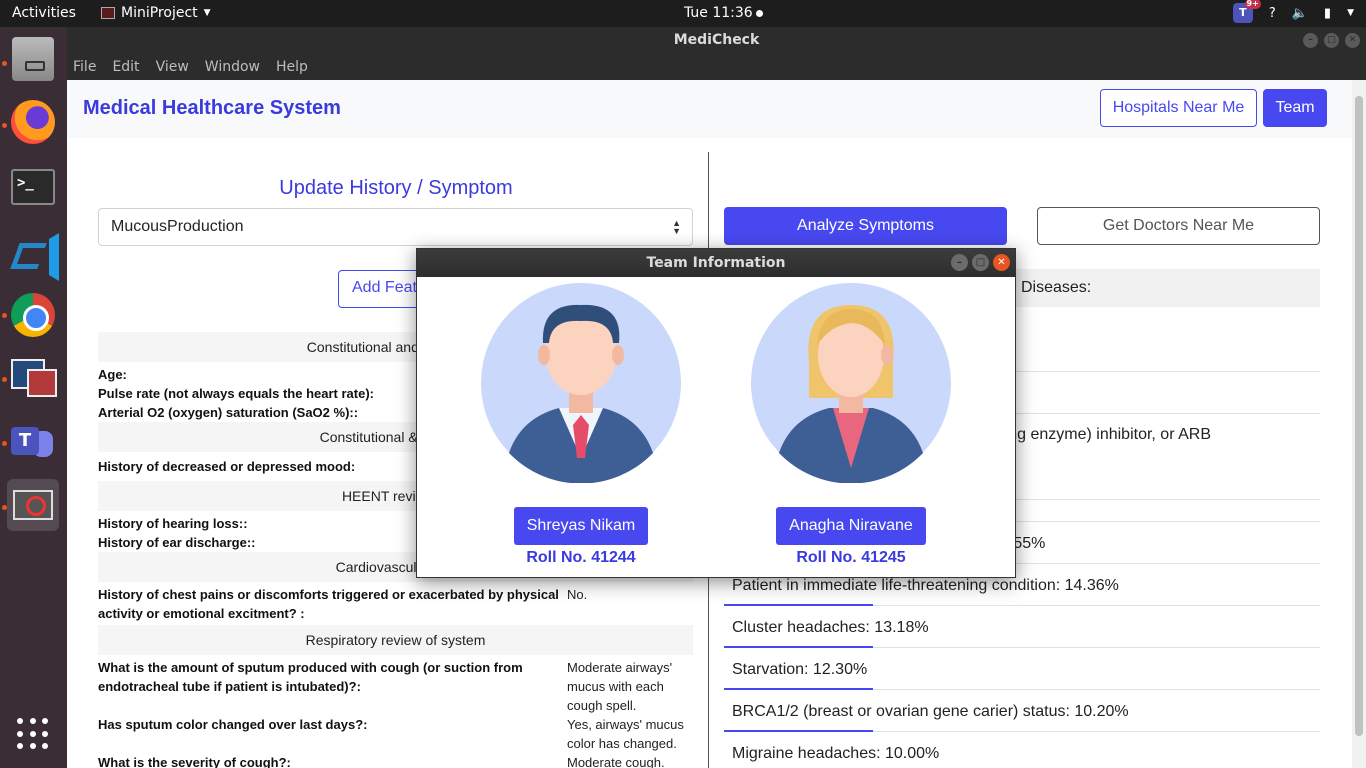 This screenshot has width=1366, height=768. What do you see at coordinates (84, 67) in the screenshot?
I see `menu-file: File` at bounding box center [84, 67].